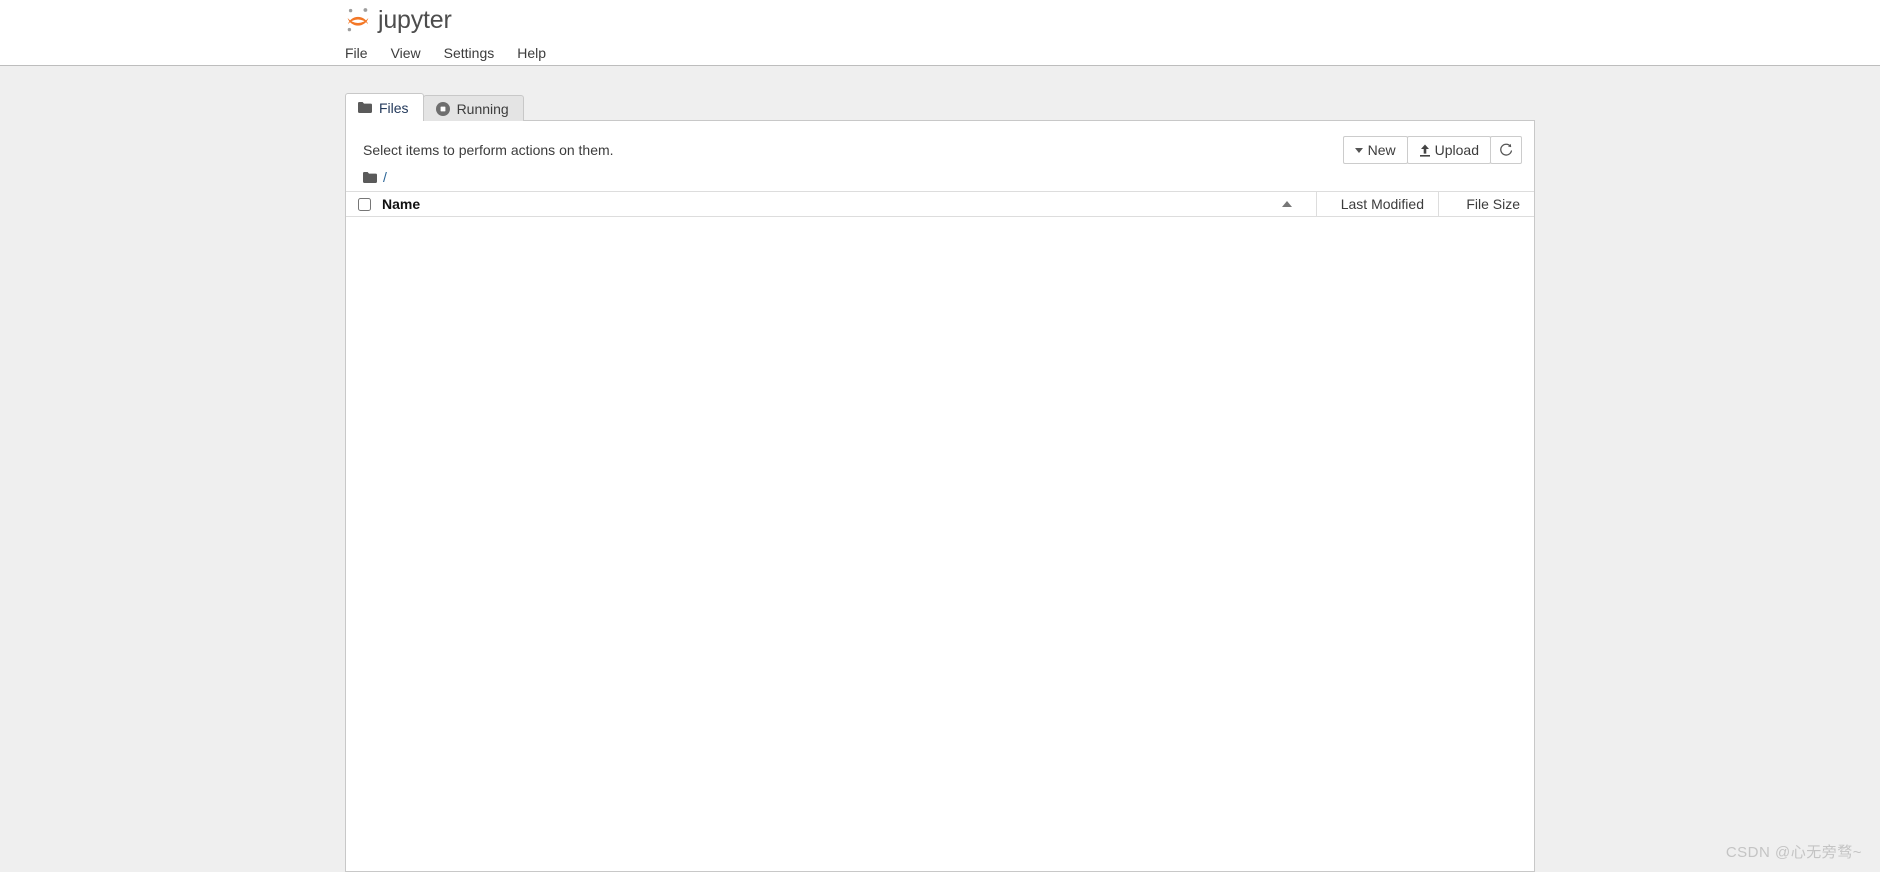 The height and width of the screenshot is (872, 1880). I want to click on breadcrumb-root: /, so click(385, 177).